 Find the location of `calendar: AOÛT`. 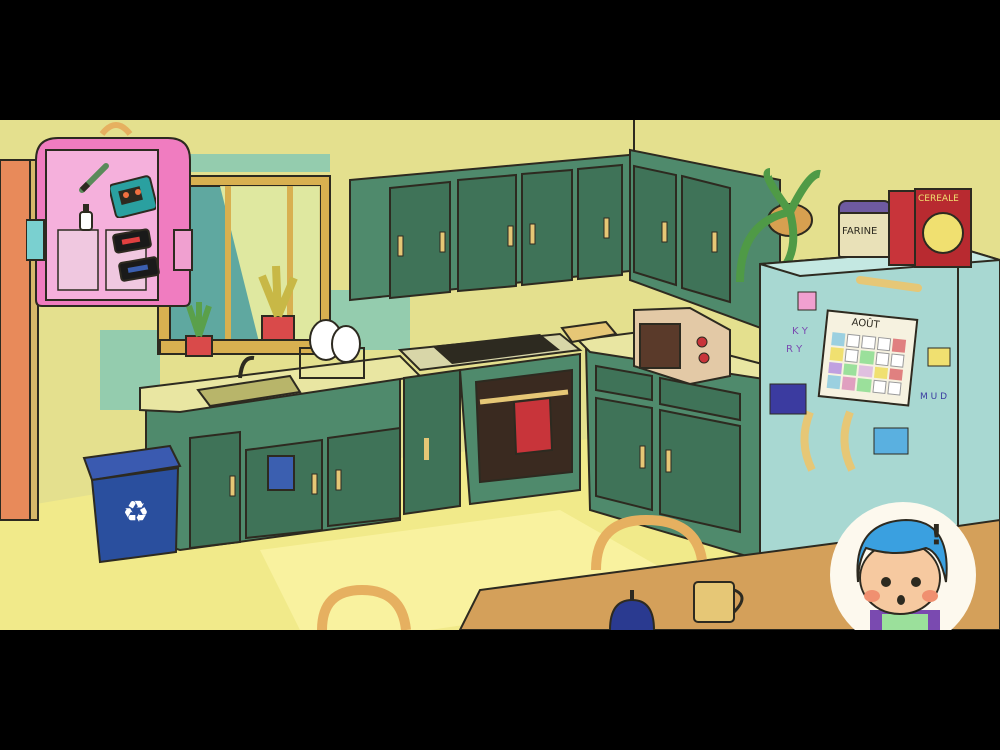

calendar: AOÛT is located at coordinates (868, 358).